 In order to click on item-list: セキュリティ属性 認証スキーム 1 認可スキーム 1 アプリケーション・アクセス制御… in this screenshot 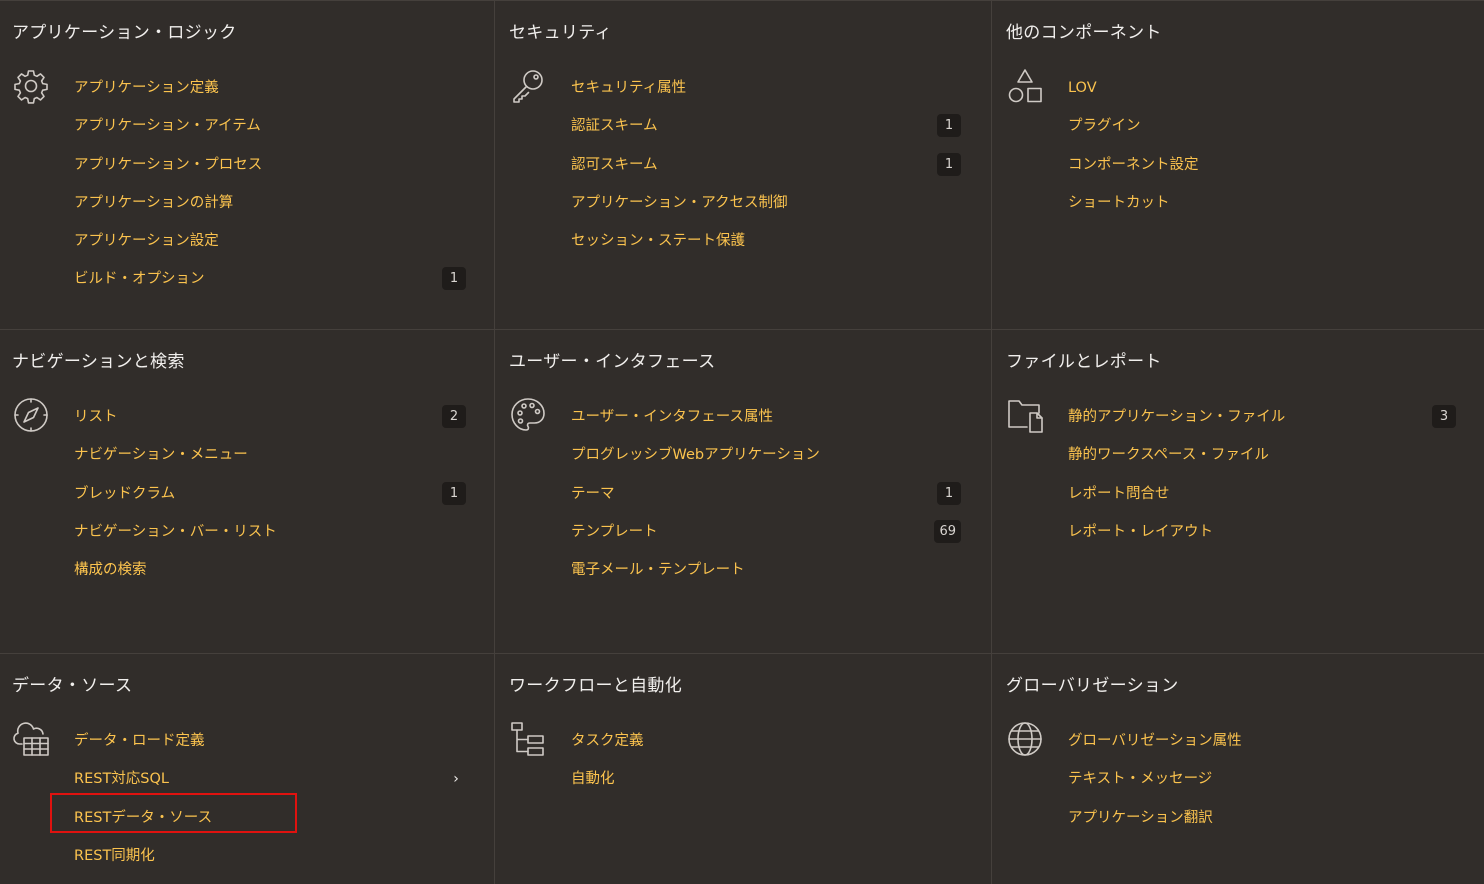, I will do `click(766, 168)`.